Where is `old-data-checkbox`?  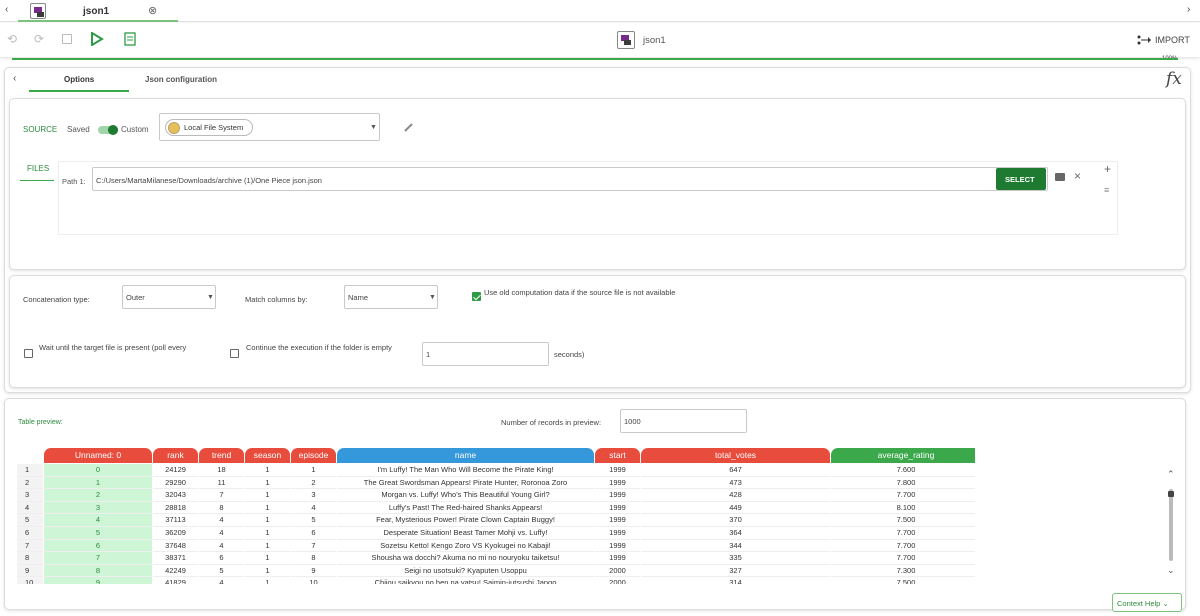 old-data-checkbox is located at coordinates (476, 296).